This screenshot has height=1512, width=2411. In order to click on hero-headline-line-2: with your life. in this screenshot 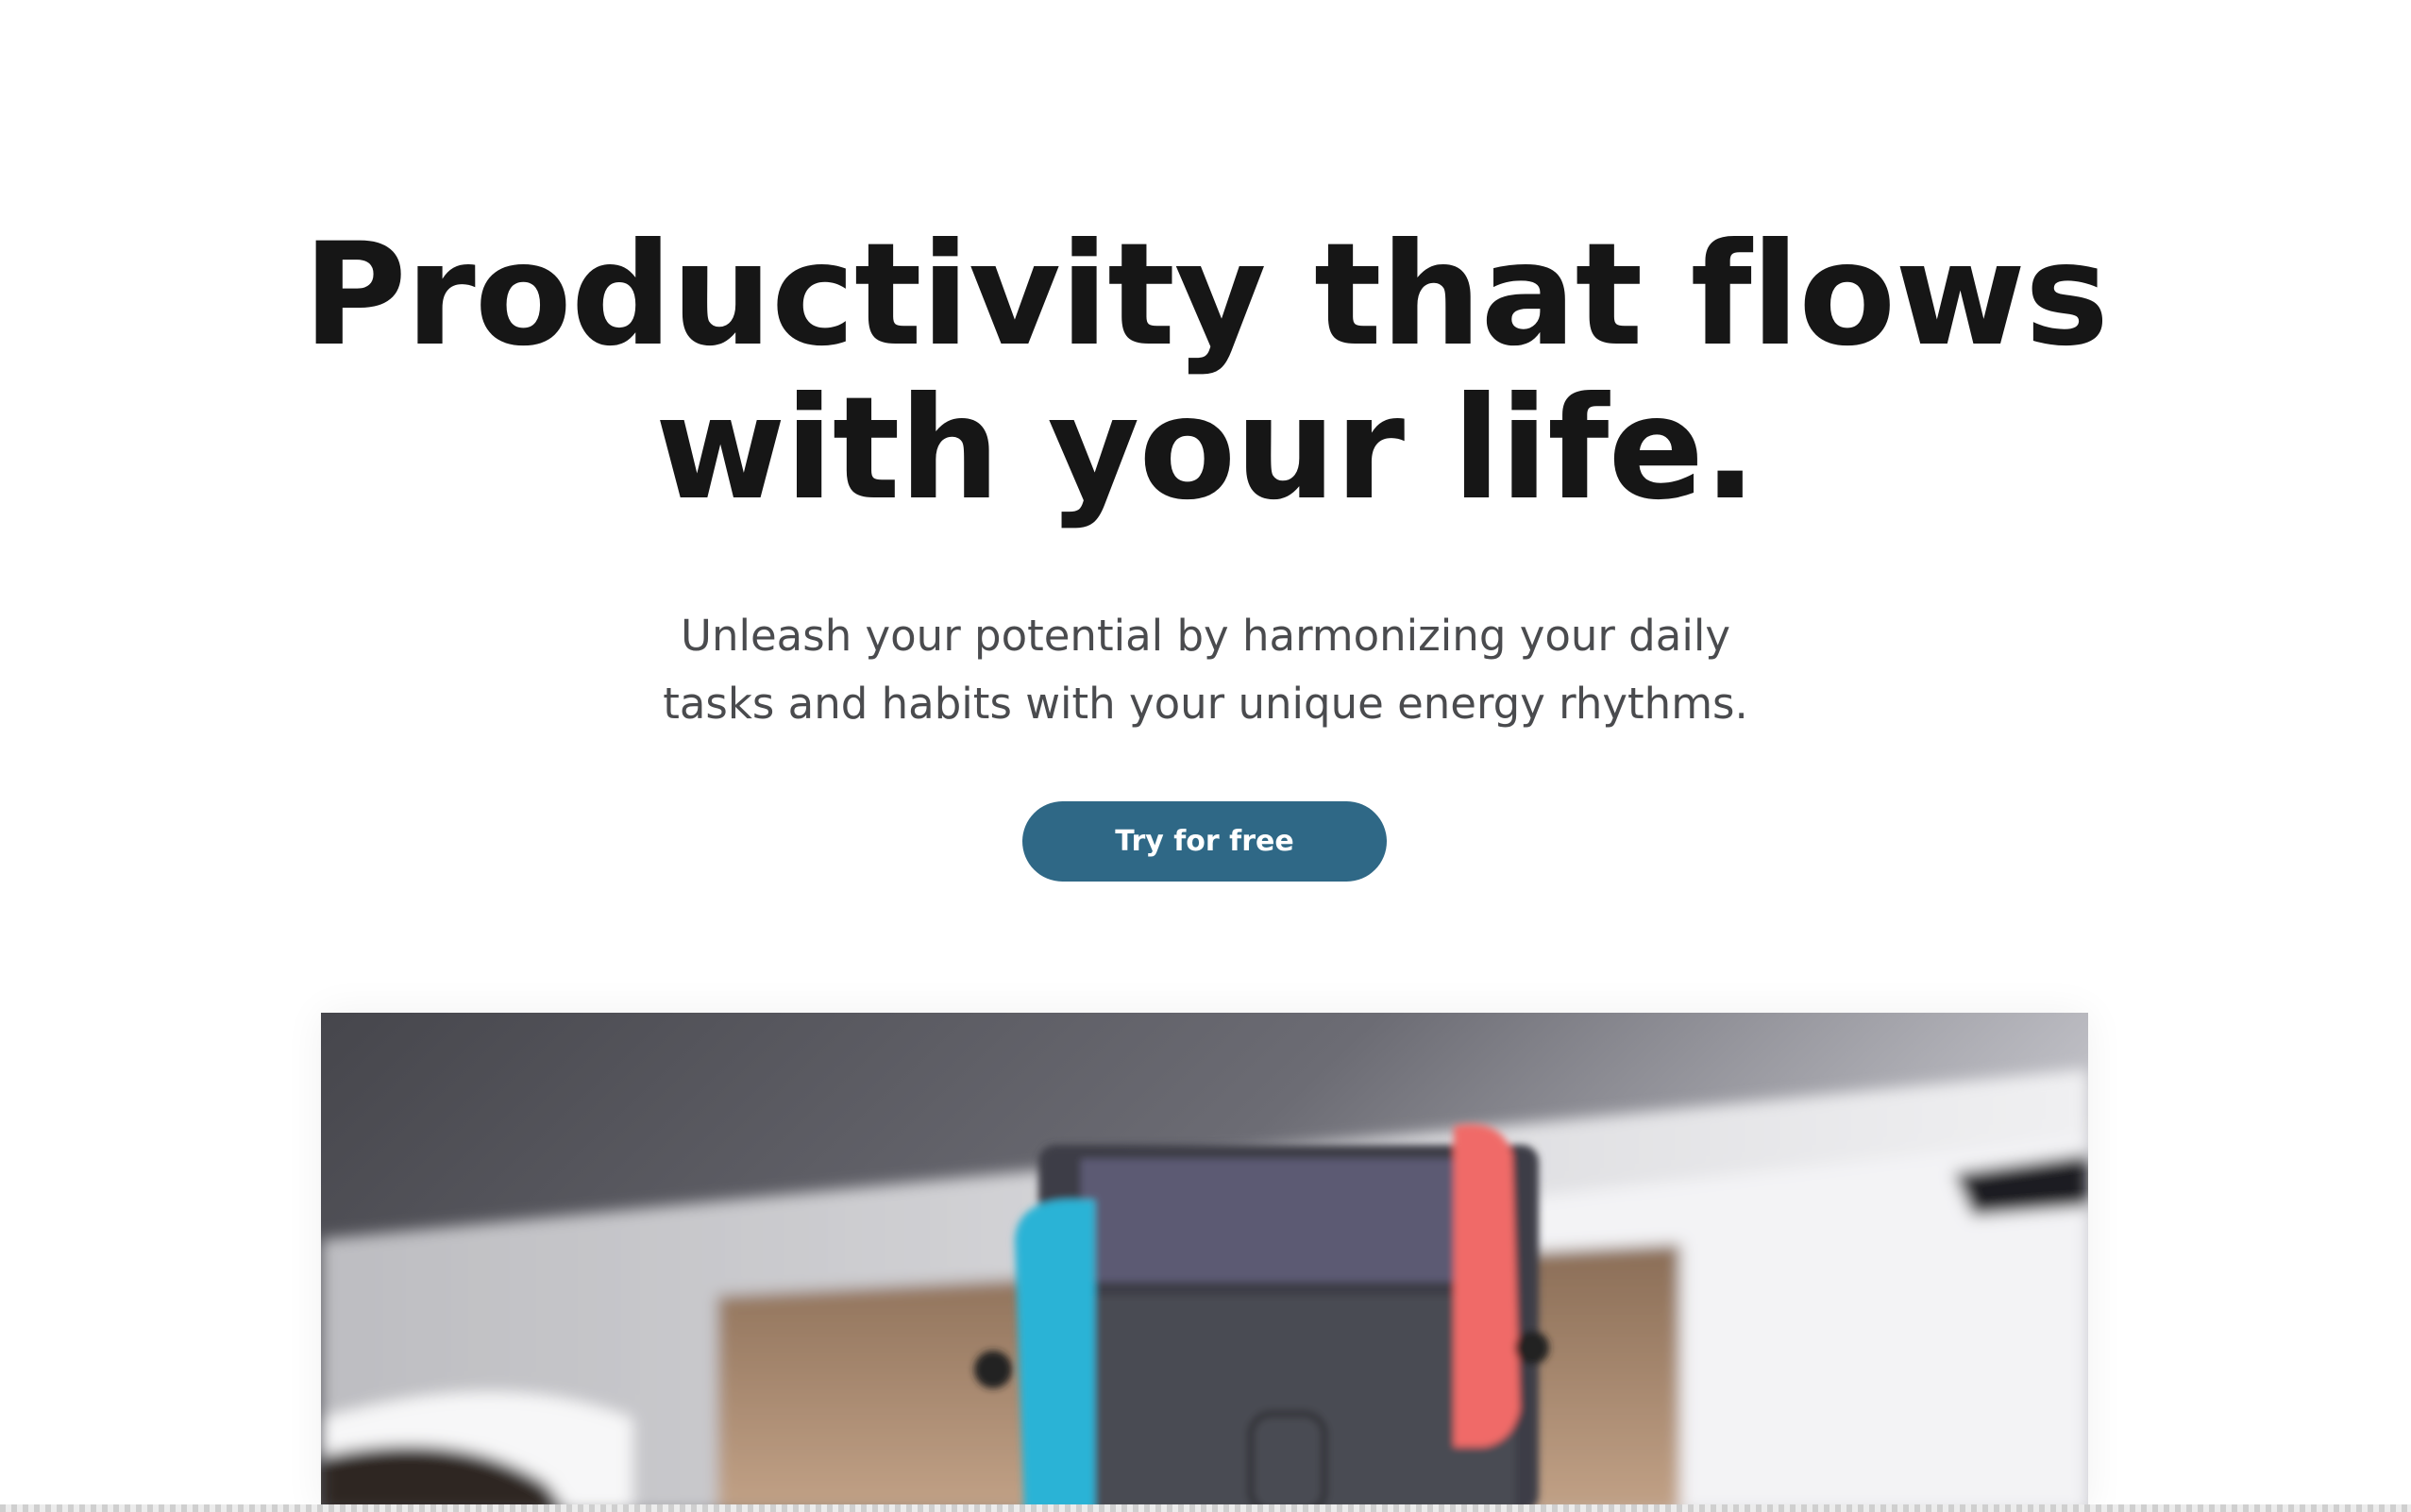, I will do `click(1205, 449)`.